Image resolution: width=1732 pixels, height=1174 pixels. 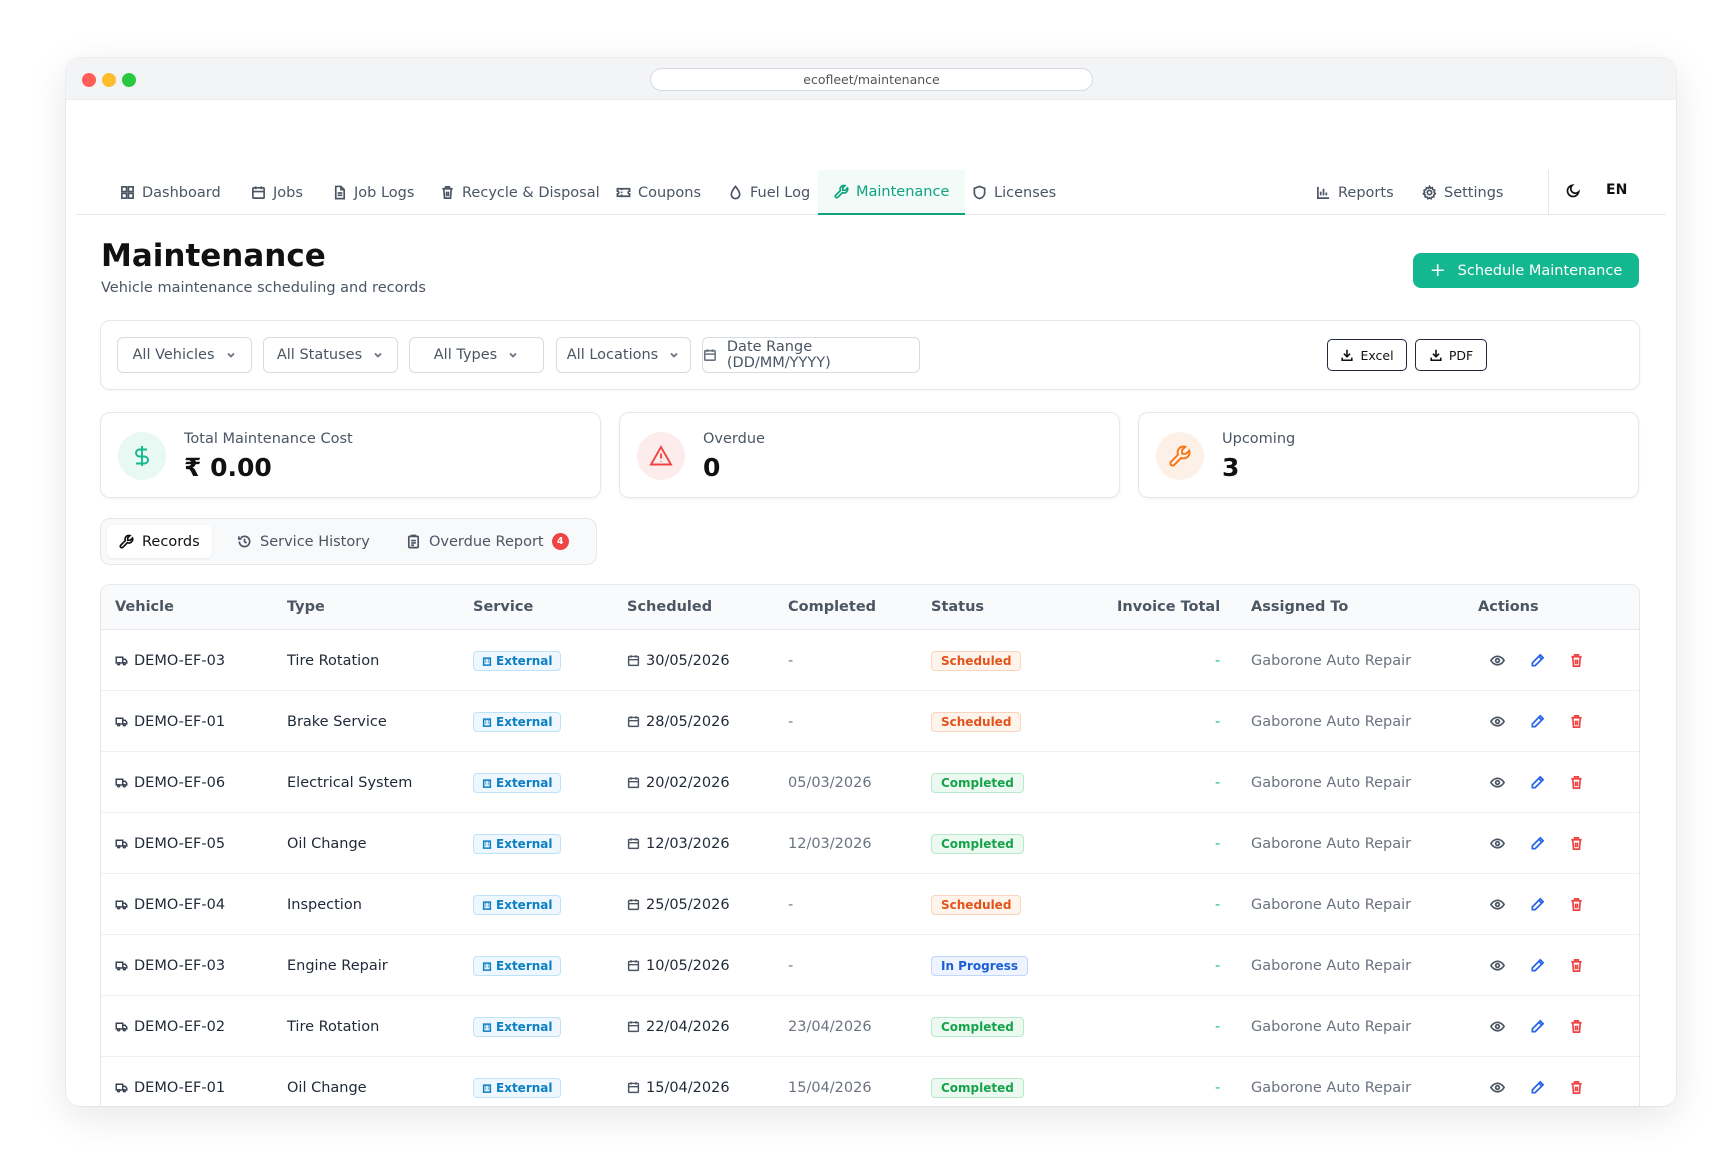 I want to click on nav-item-maintenance: Maintenance, so click(x=892, y=192).